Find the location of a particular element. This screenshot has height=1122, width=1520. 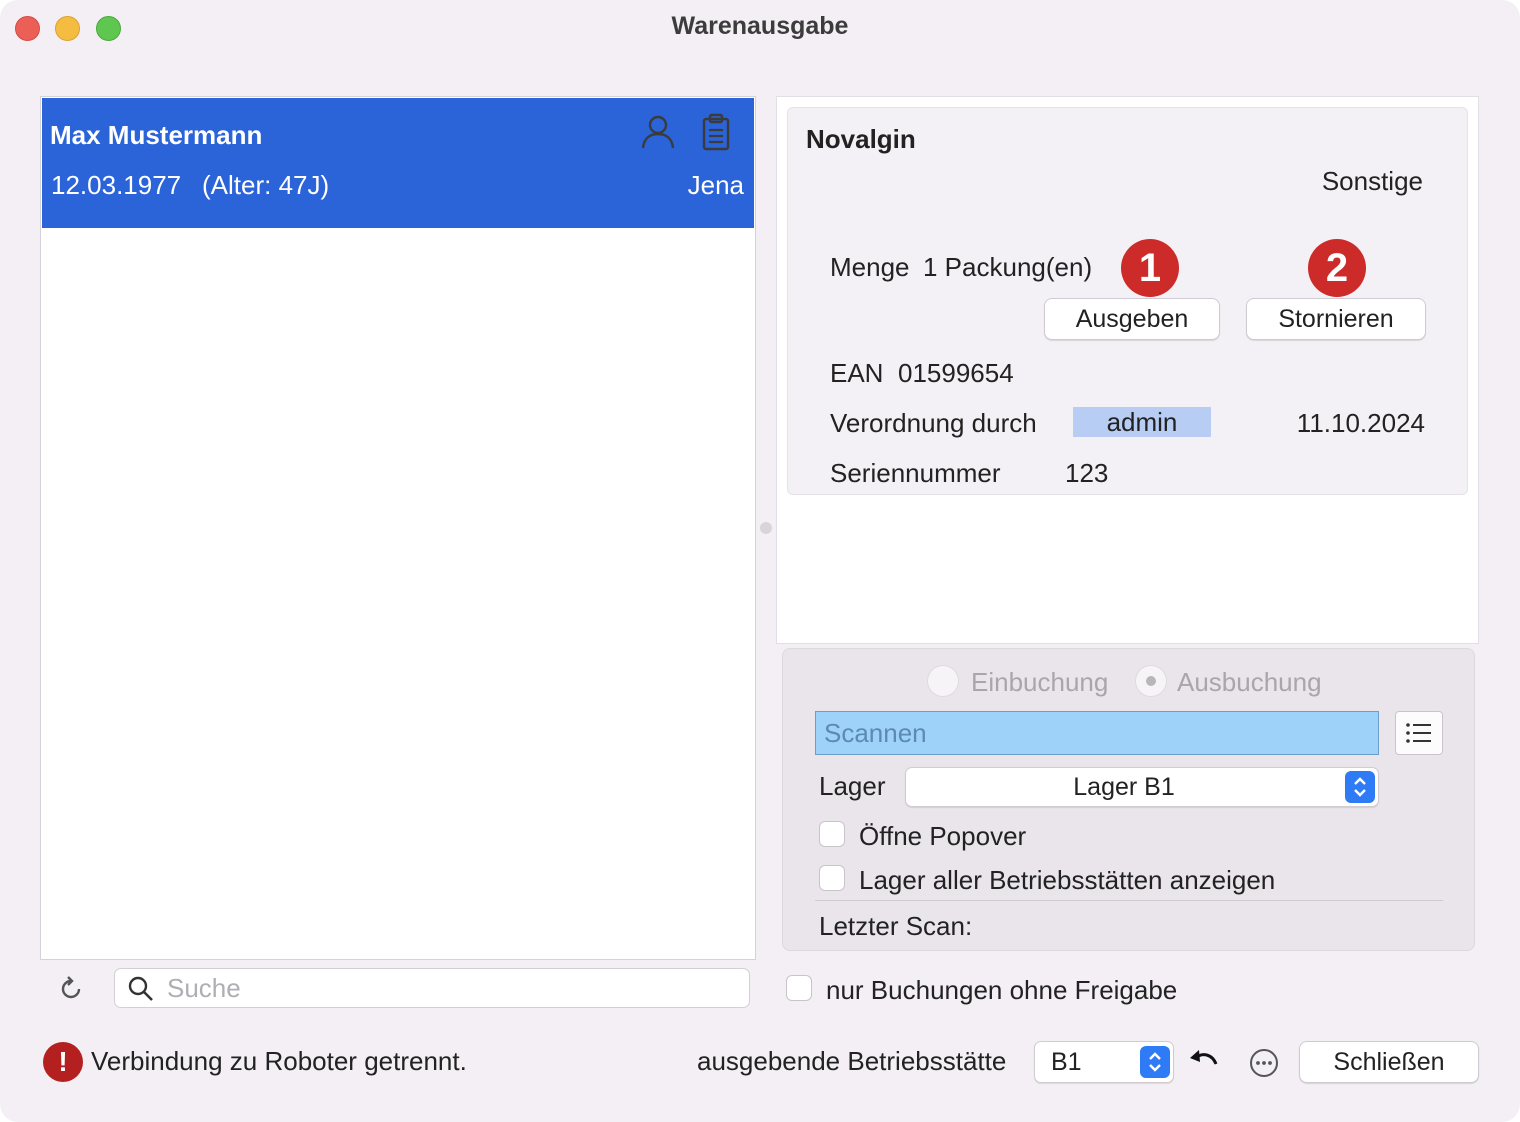

storage-label: Lager is located at coordinates (852, 786).